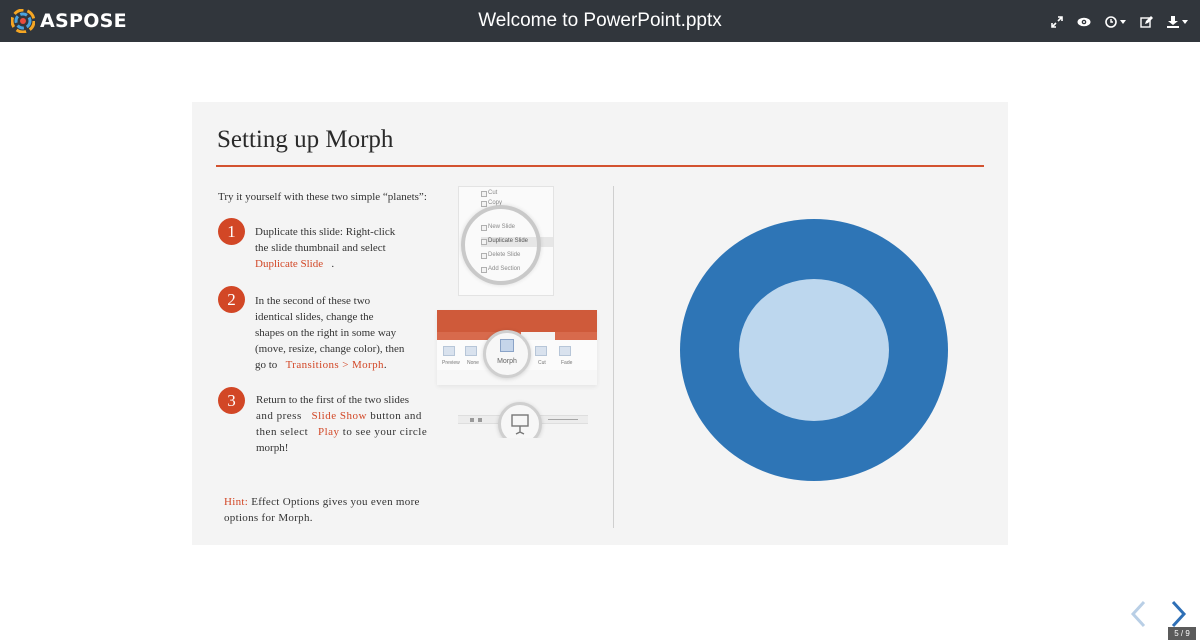 This screenshot has width=1200, height=644. What do you see at coordinates (507, 361) in the screenshot?
I see `morph-label: Morph` at bounding box center [507, 361].